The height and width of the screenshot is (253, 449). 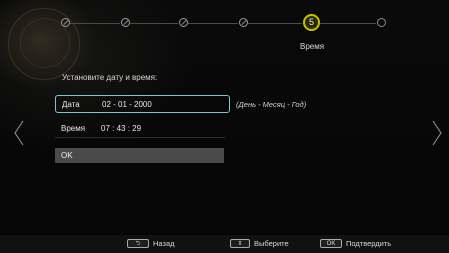 What do you see at coordinates (19, 133) in the screenshot?
I see `chevron-left-icon` at bounding box center [19, 133].